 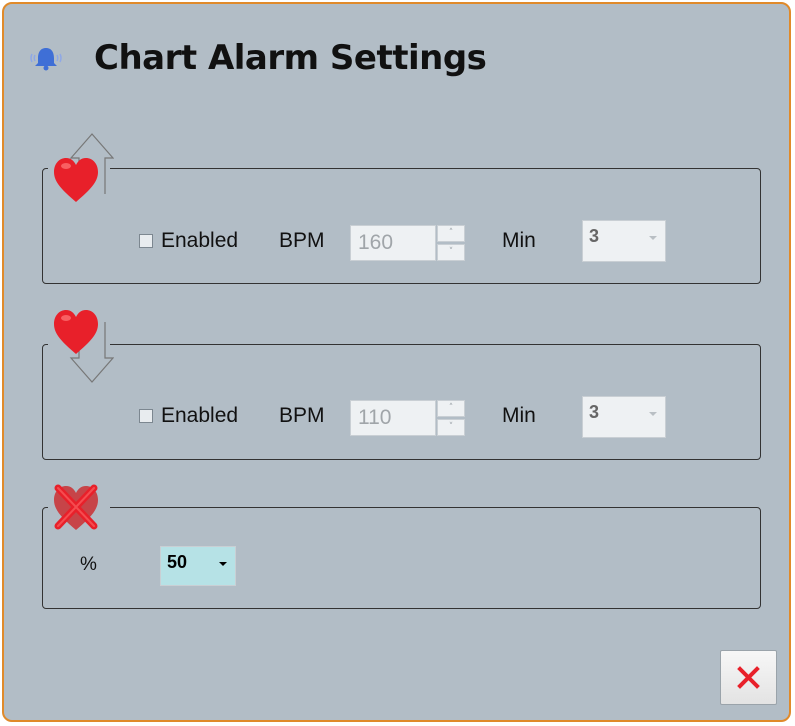 I want to click on low-alarm-min-value: 3, so click(x=594, y=412).